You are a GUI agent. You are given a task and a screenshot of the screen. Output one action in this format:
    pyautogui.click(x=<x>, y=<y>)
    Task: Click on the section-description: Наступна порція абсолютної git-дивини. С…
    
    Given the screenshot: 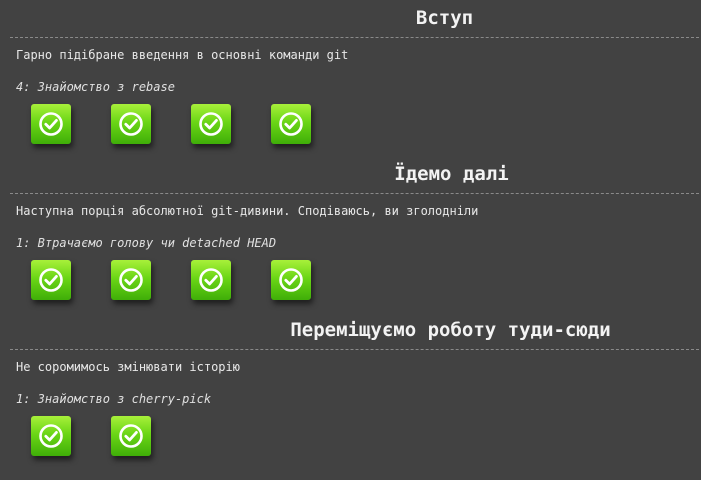 What is the action you would take?
    pyautogui.click(x=247, y=211)
    